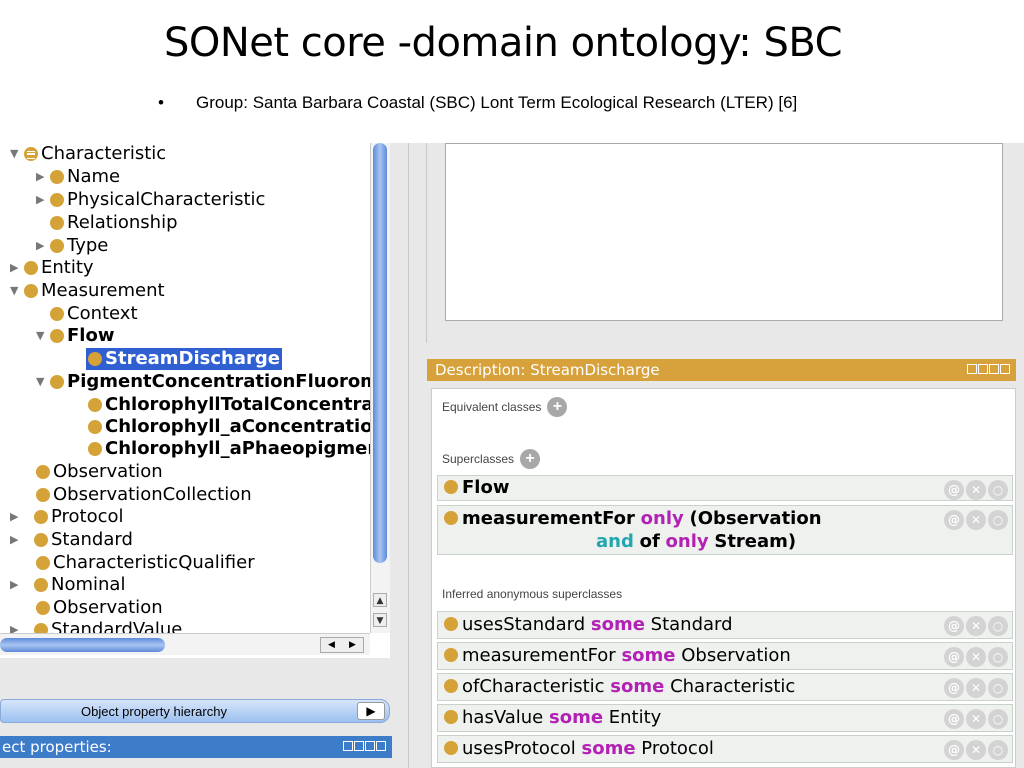  What do you see at coordinates (615, 541) in the screenshot?
I see `axiom-keyword: and` at bounding box center [615, 541].